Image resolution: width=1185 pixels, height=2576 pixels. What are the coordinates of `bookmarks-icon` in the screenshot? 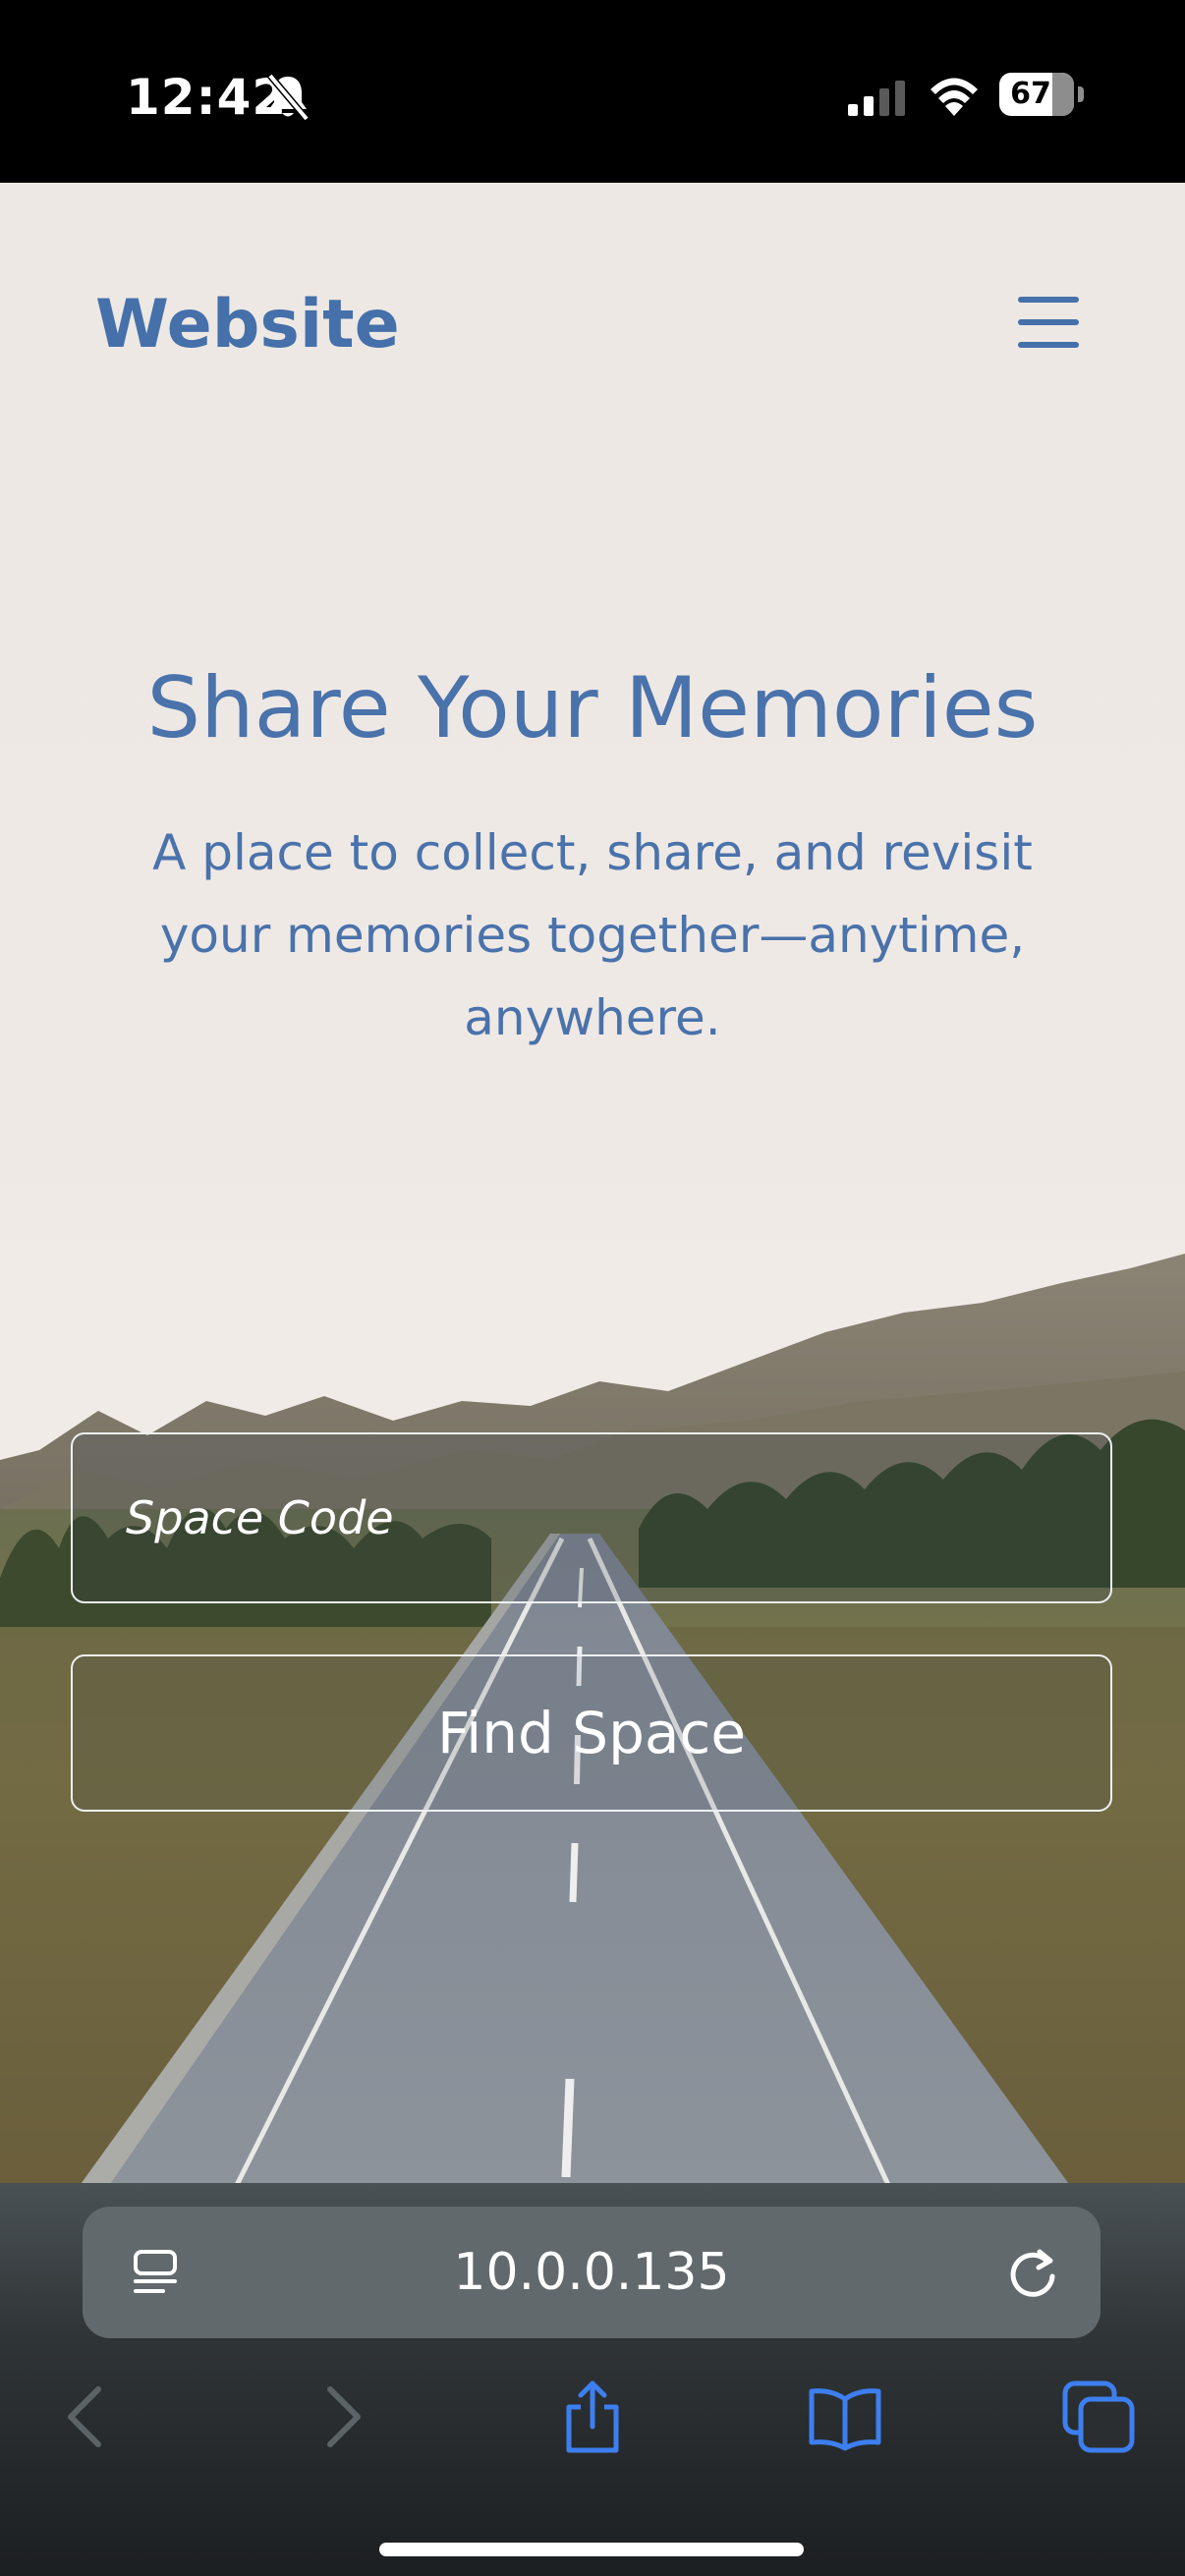 It's located at (845, 2417).